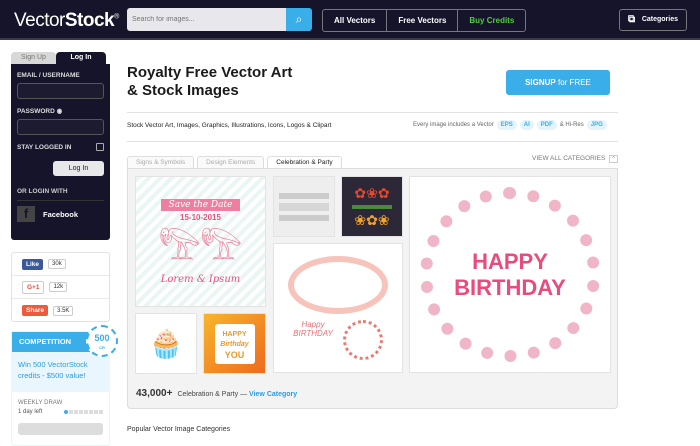 This screenshot has width=700, height=446. What do you see at coordinates (206, 19) in the screenshot?
I see `search-input` at bounding box center [206, 19].